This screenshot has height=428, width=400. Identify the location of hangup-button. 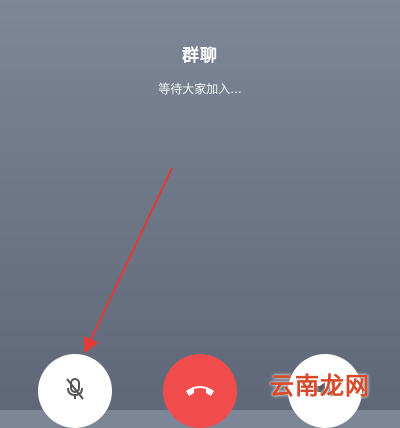
(200, 391).